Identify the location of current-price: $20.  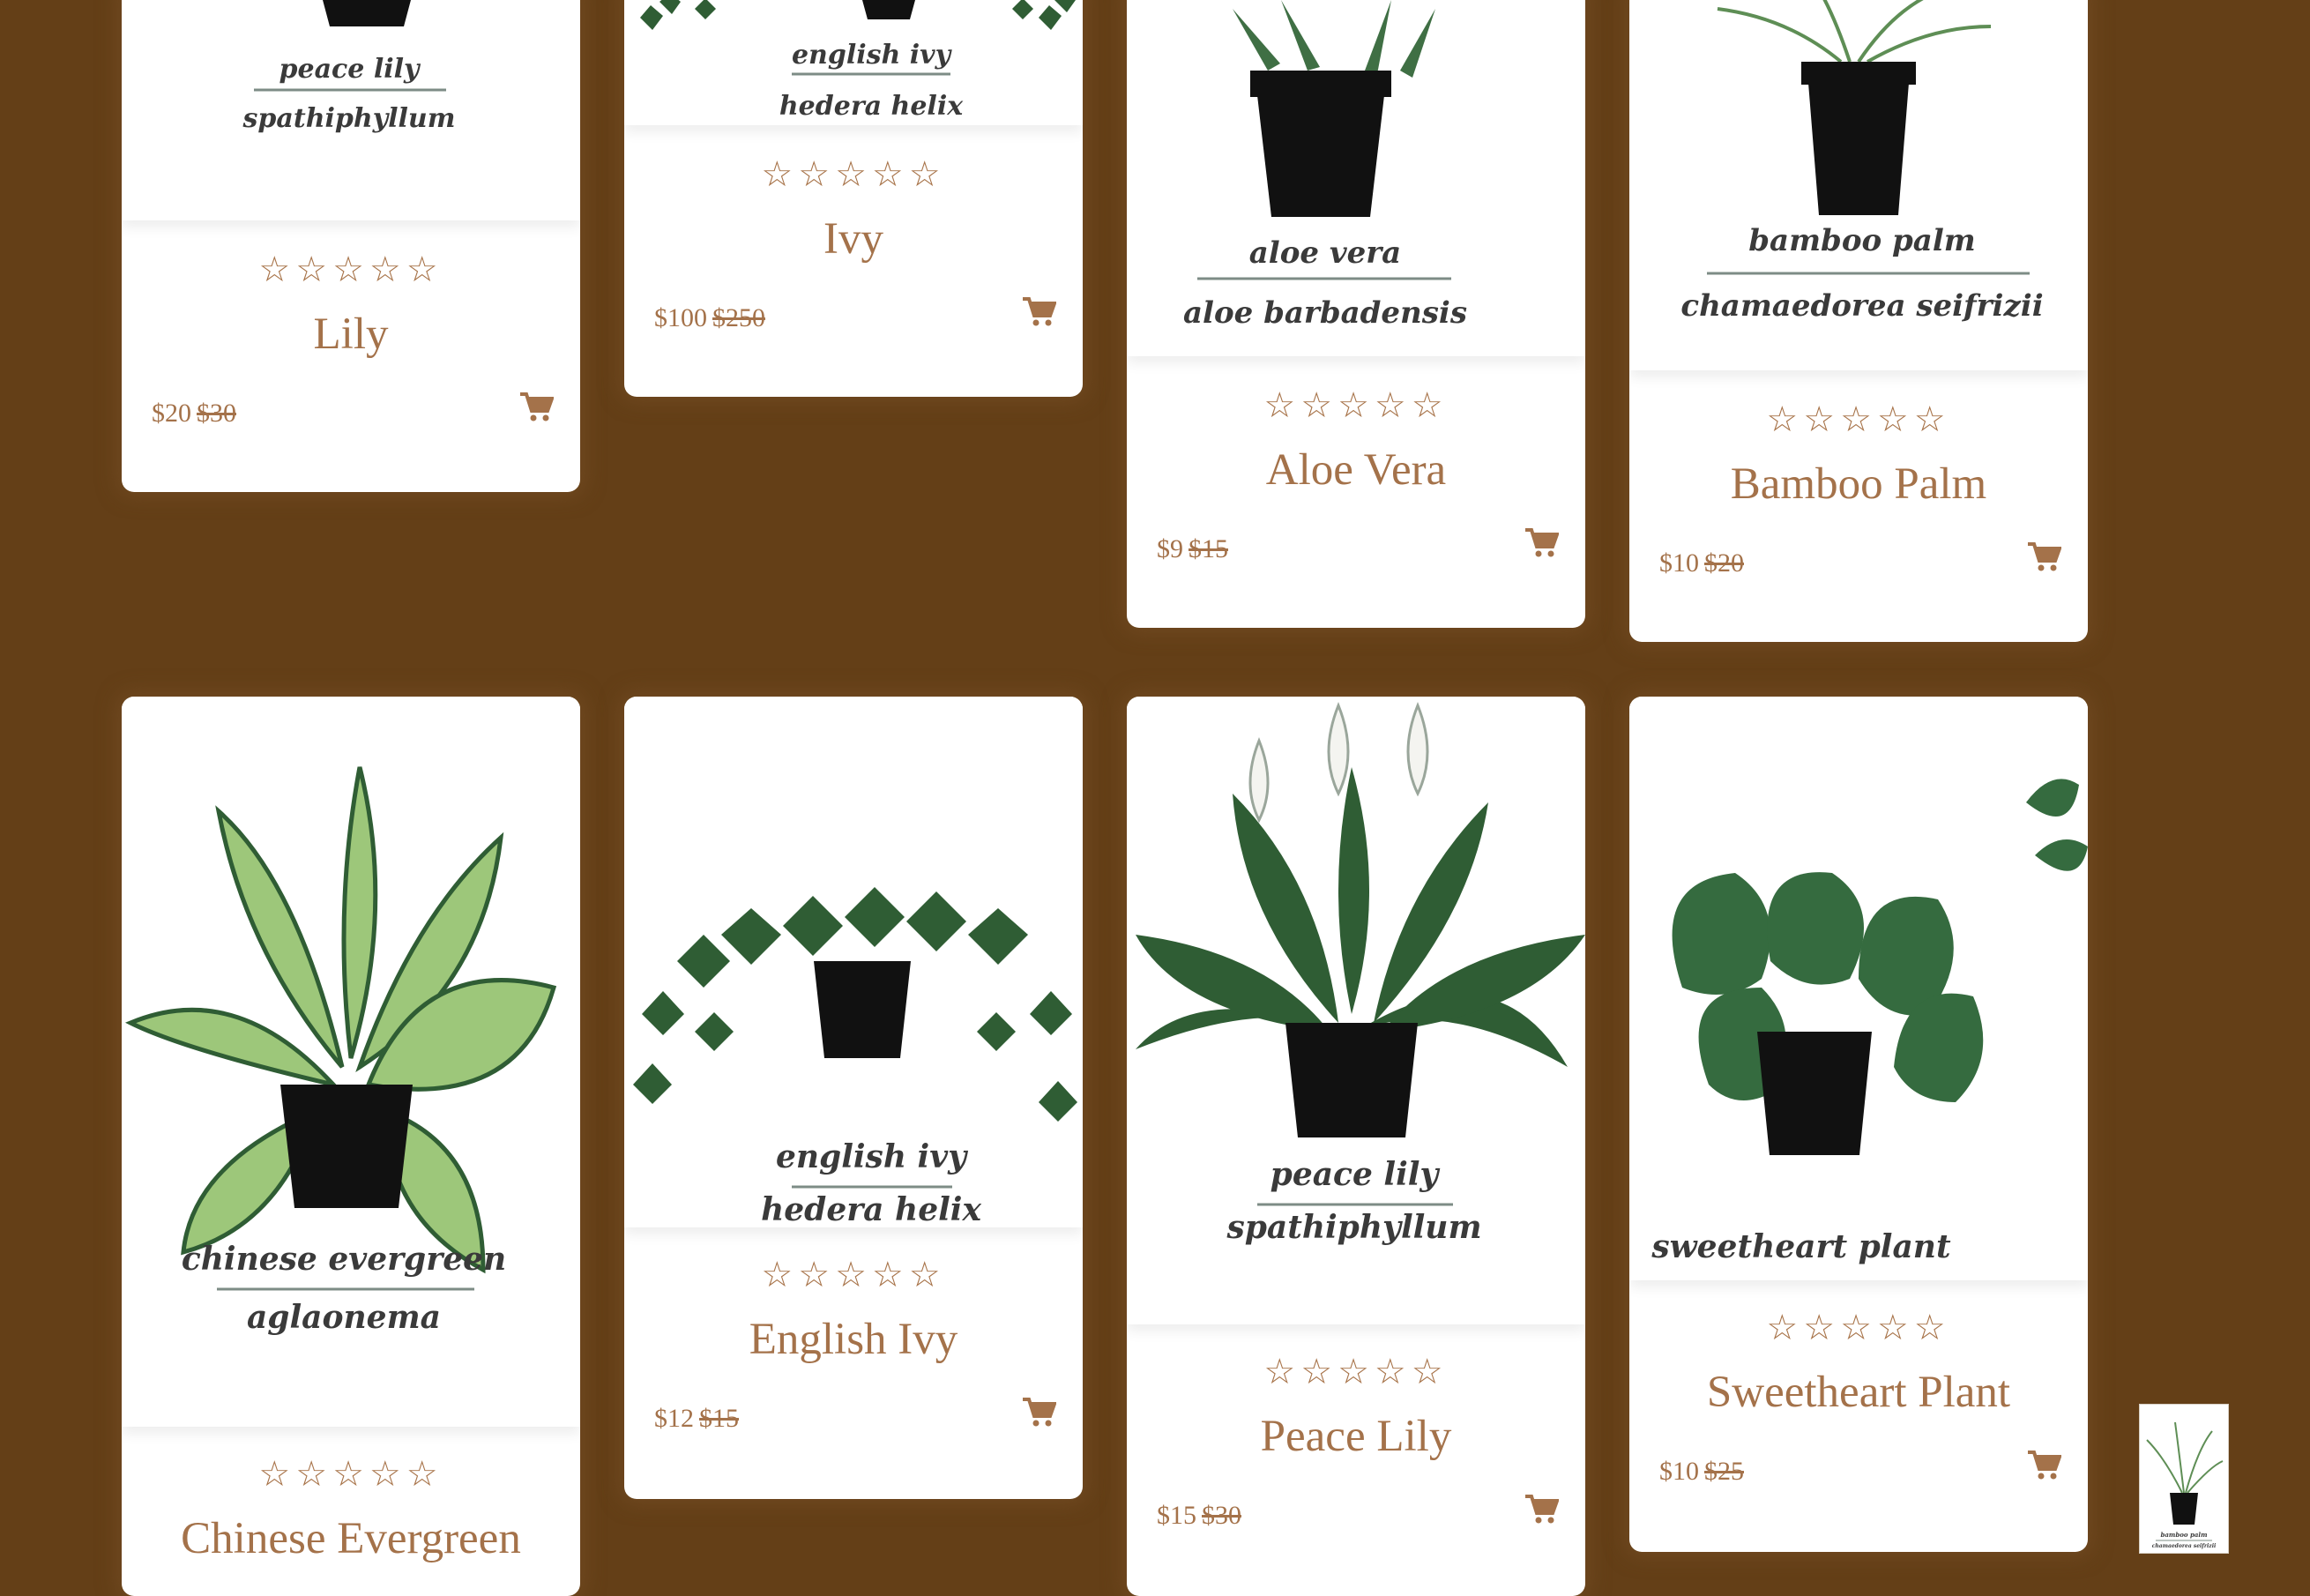
(171, 413).